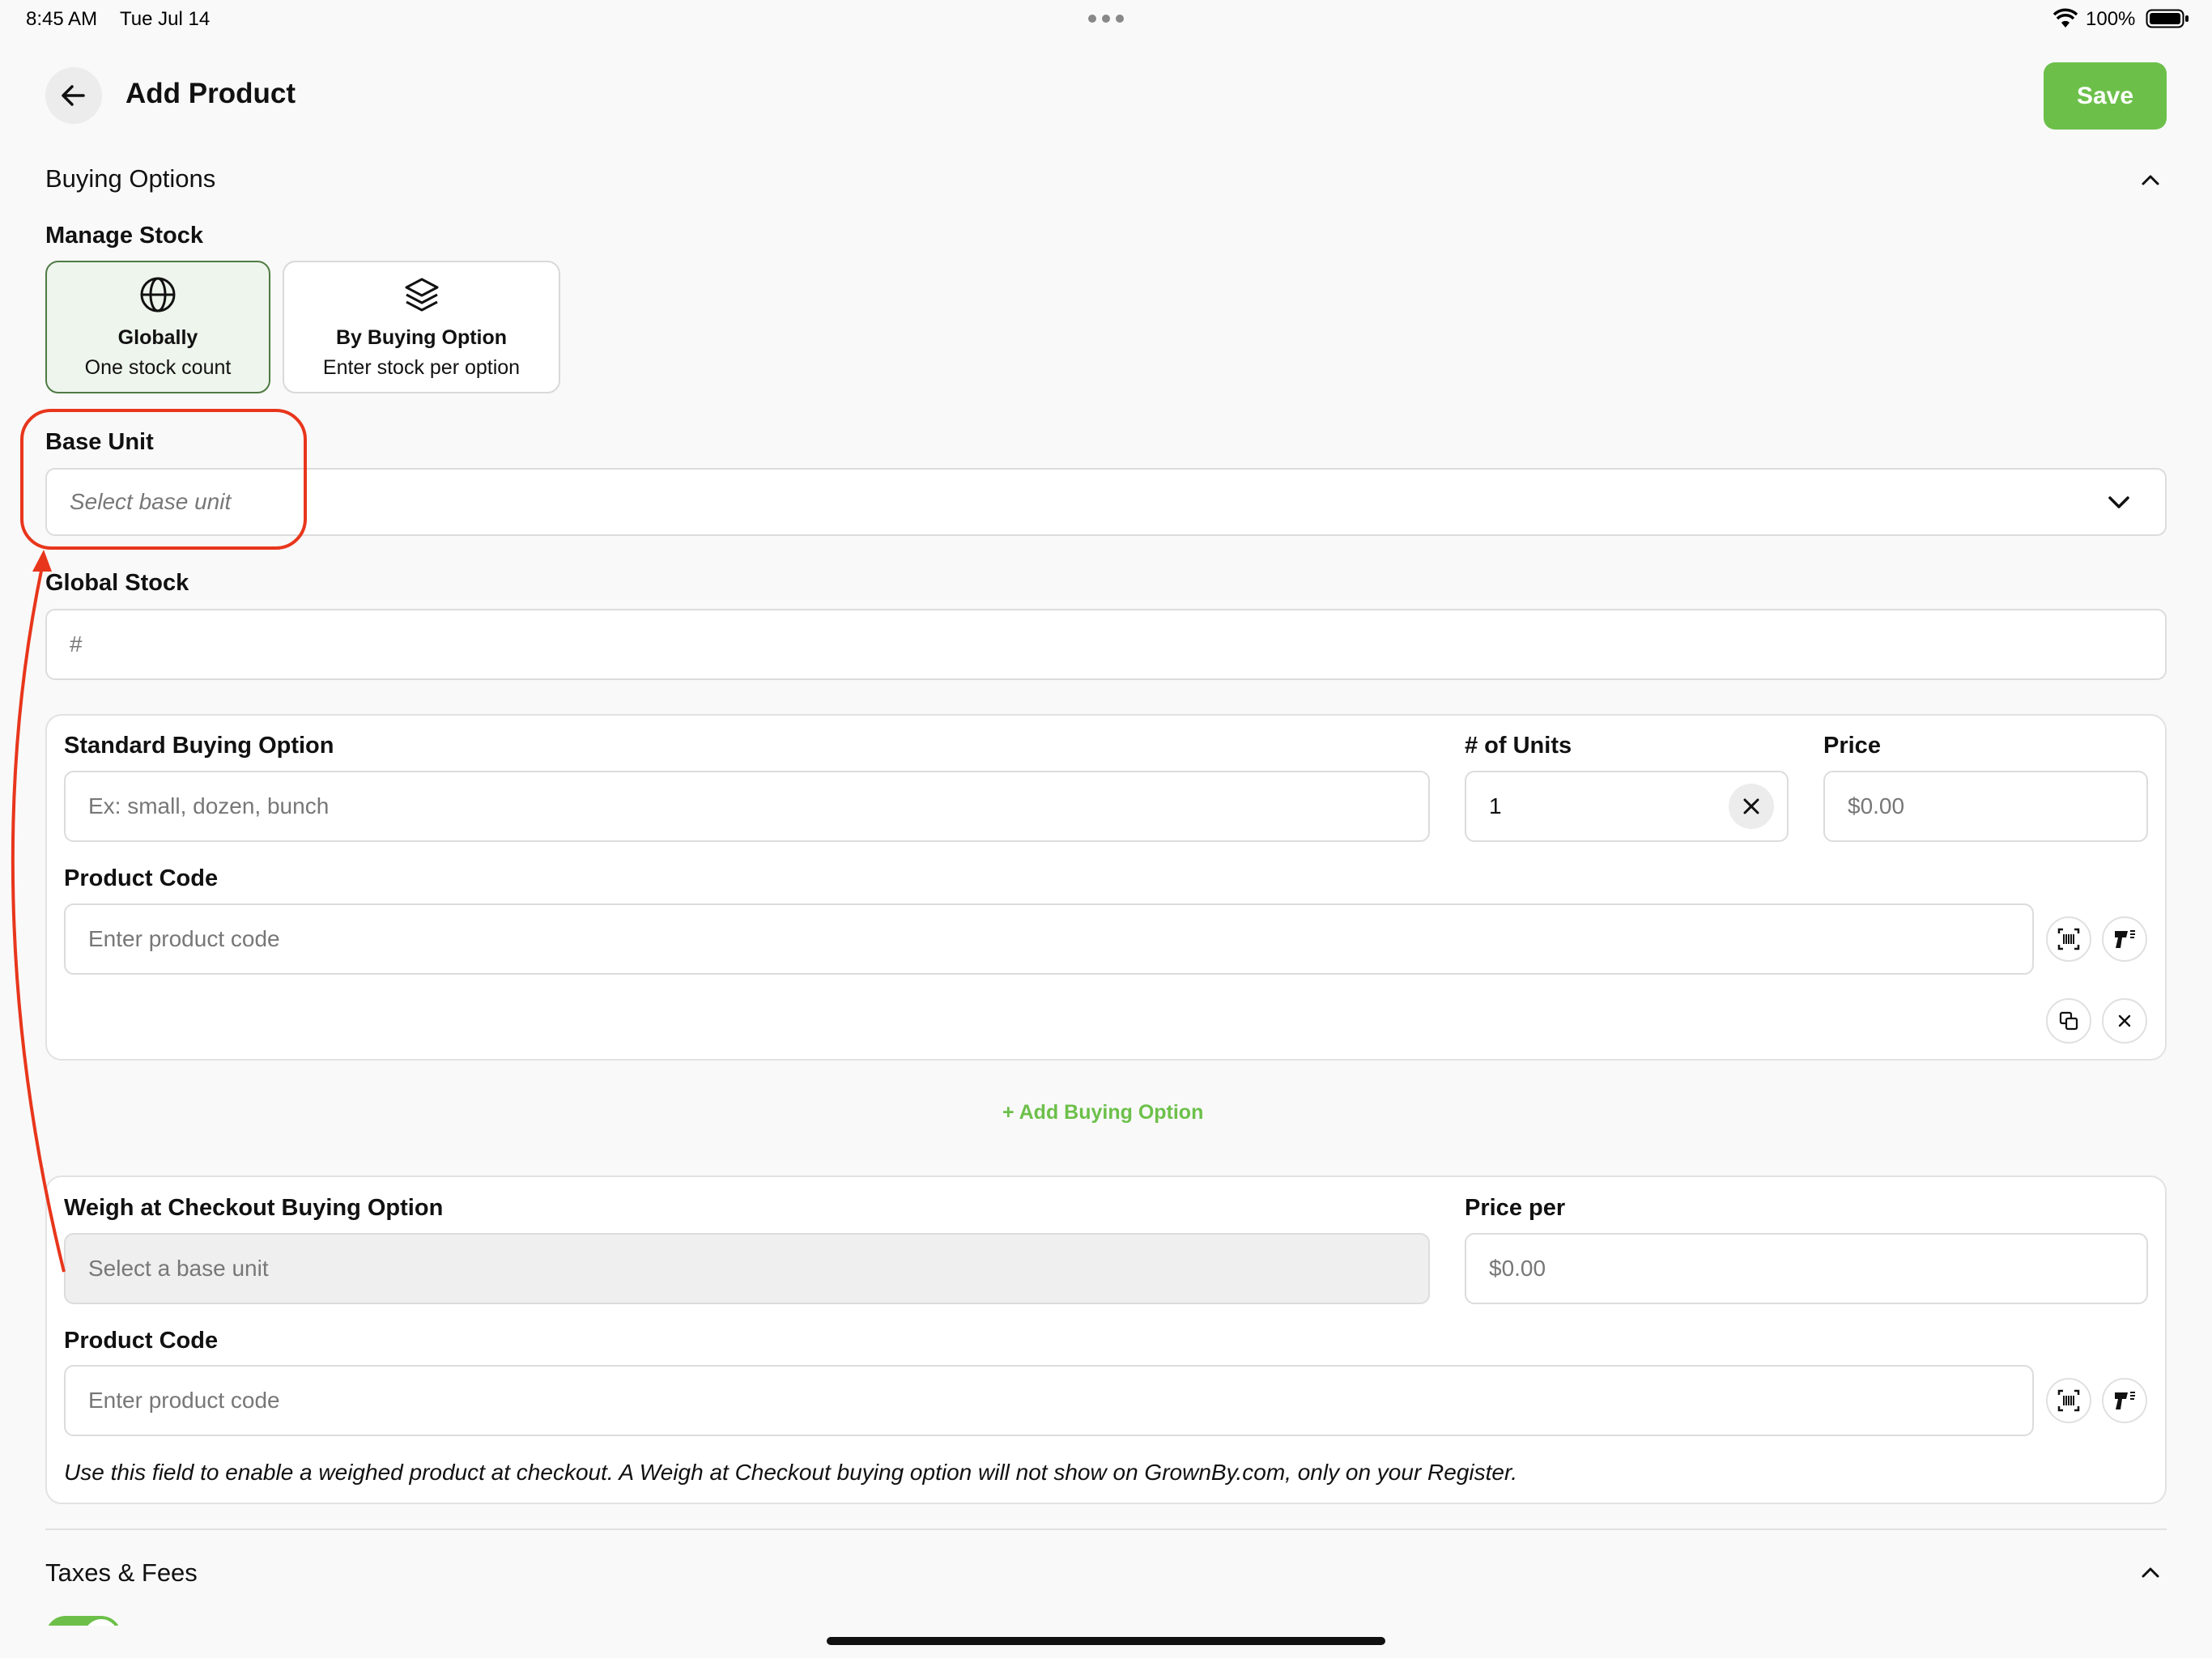 This screenshot has height=1658, width=2212. I want to click on annotation-arrowhead, so click(42, 561).